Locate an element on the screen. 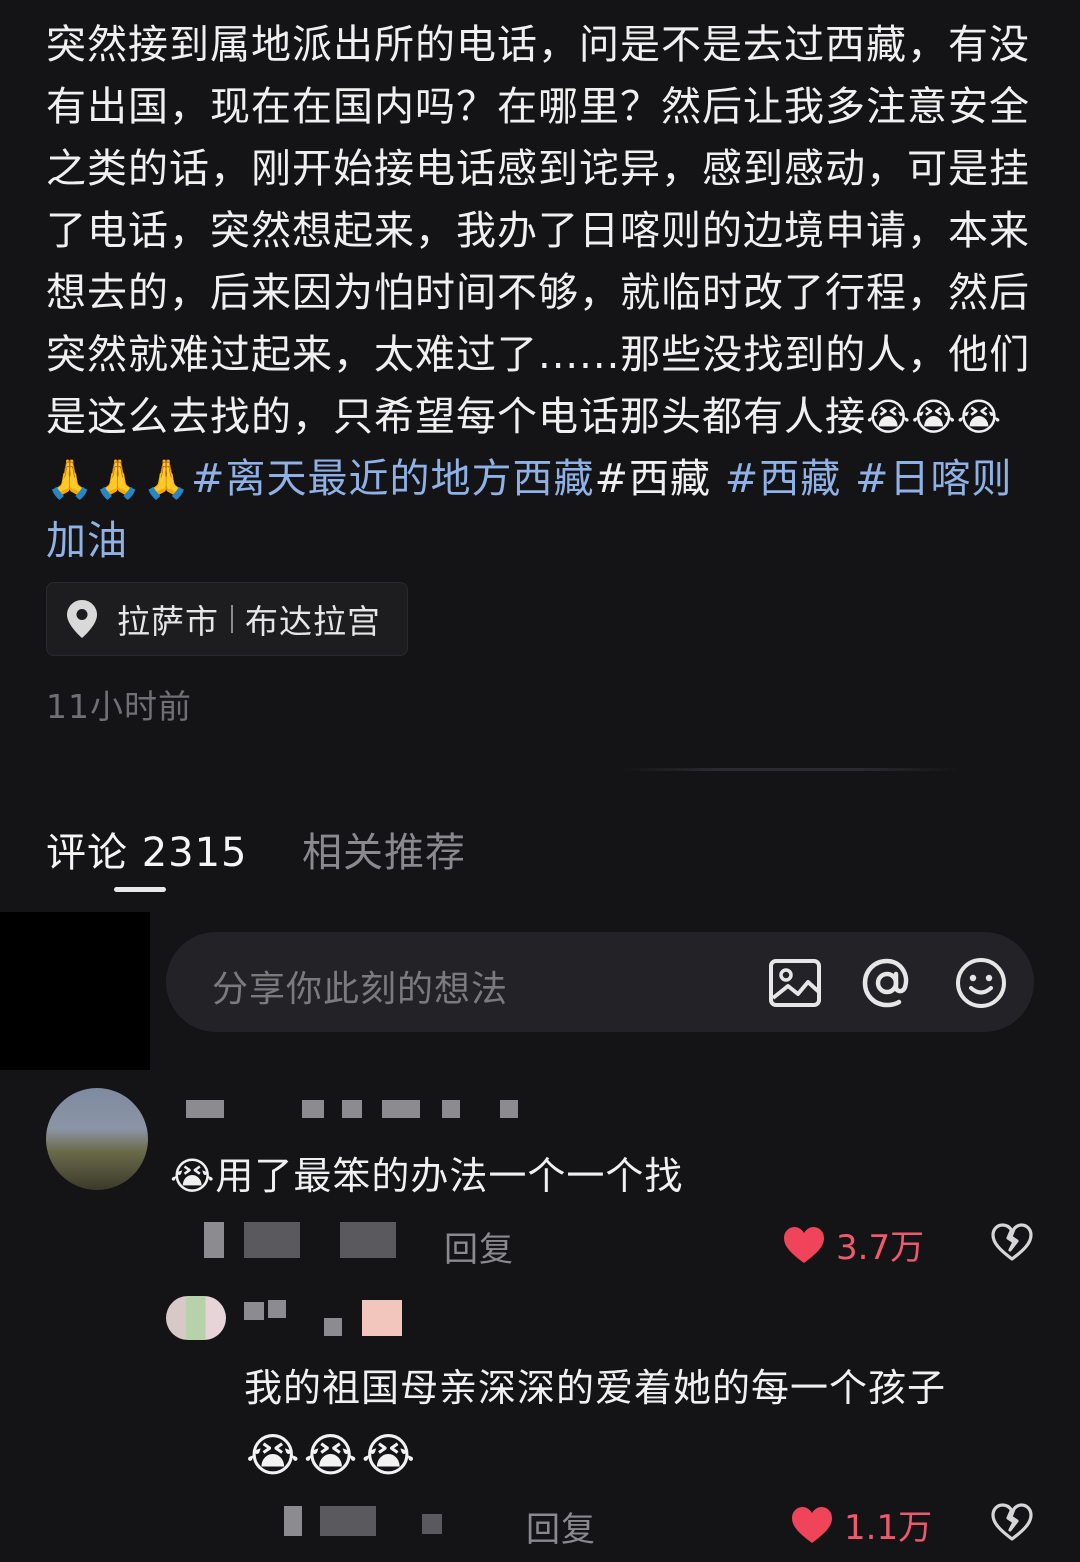 The width and height of the screenshot is (1080, 1562). divider is located at coordinates (790, 769).